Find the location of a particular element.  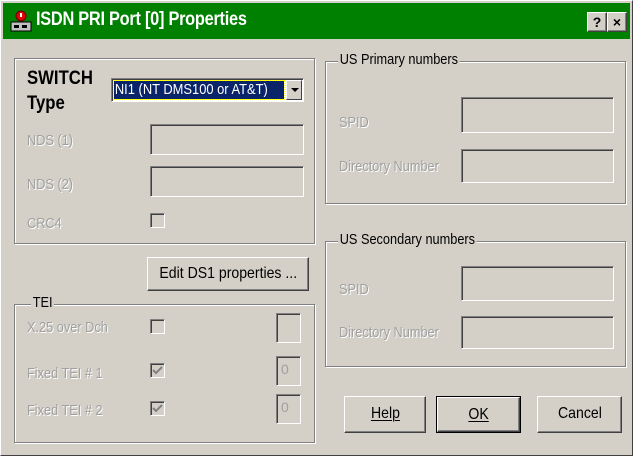

secondary-spid-label: SPID is located at coordinates (354, 289).